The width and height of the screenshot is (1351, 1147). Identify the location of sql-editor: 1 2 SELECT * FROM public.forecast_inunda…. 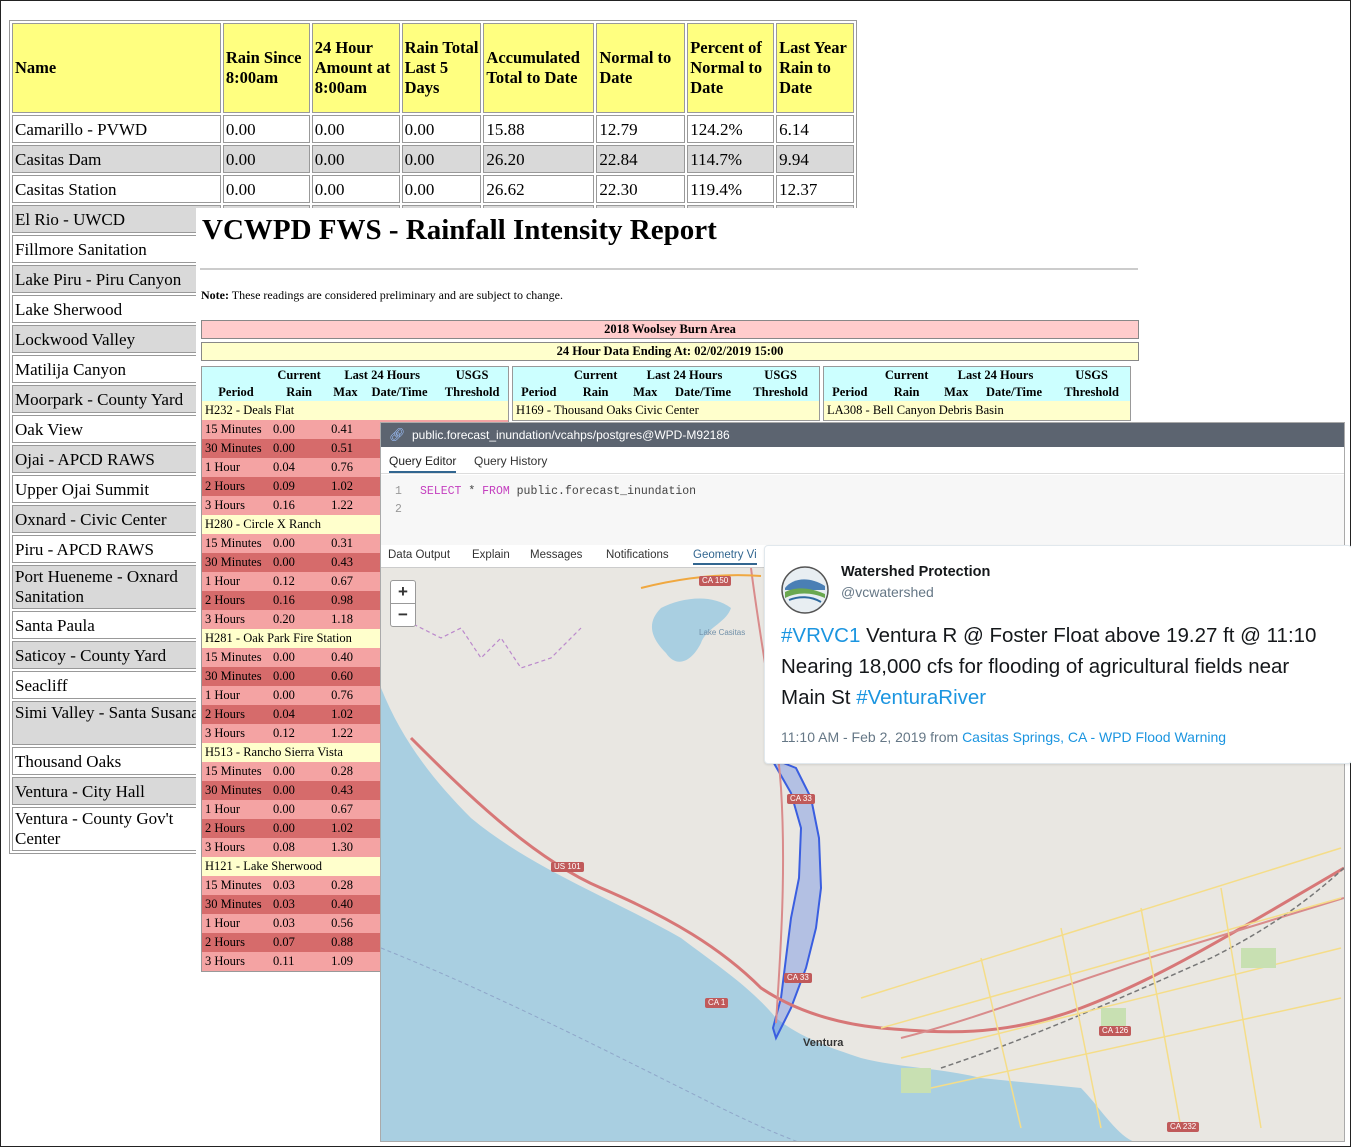
(862, 510).